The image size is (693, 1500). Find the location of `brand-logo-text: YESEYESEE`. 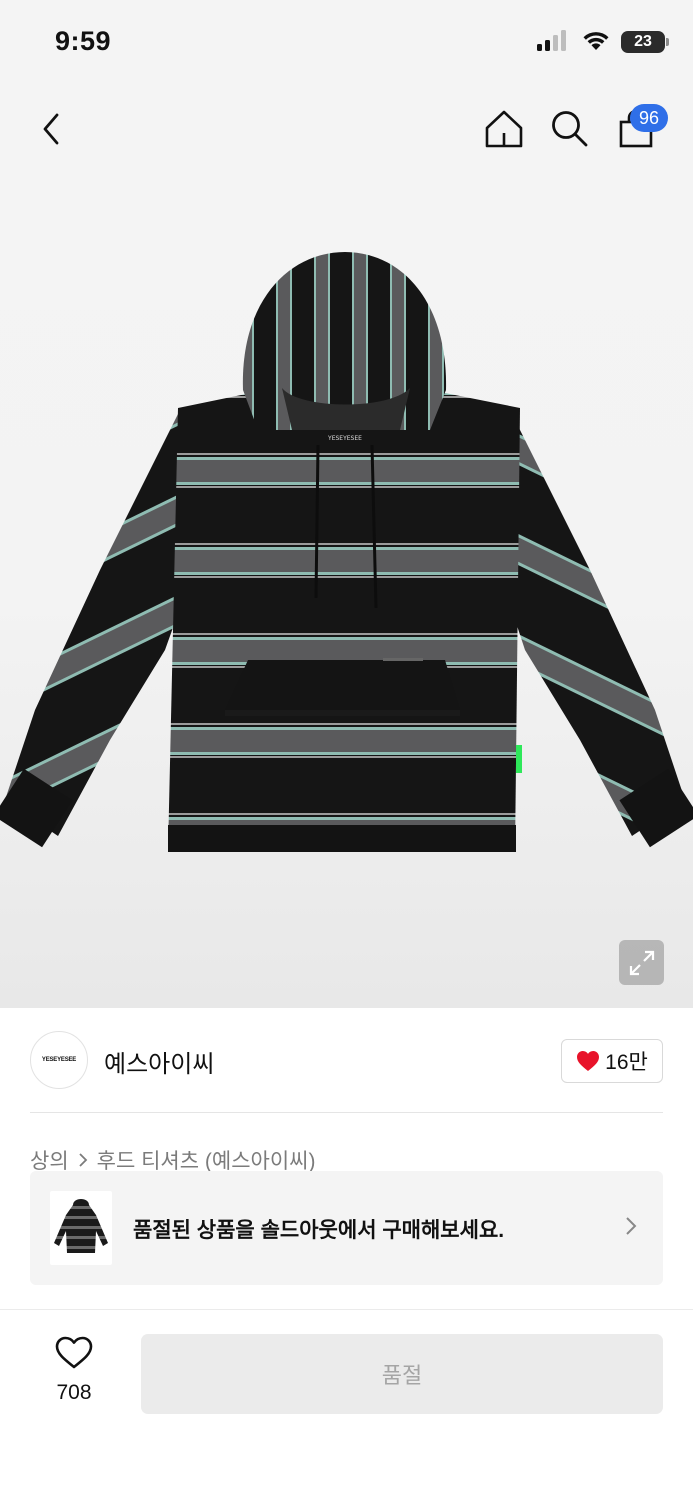

brand-logo-text: YESEYESEE is located at coordinates (59, 1060).